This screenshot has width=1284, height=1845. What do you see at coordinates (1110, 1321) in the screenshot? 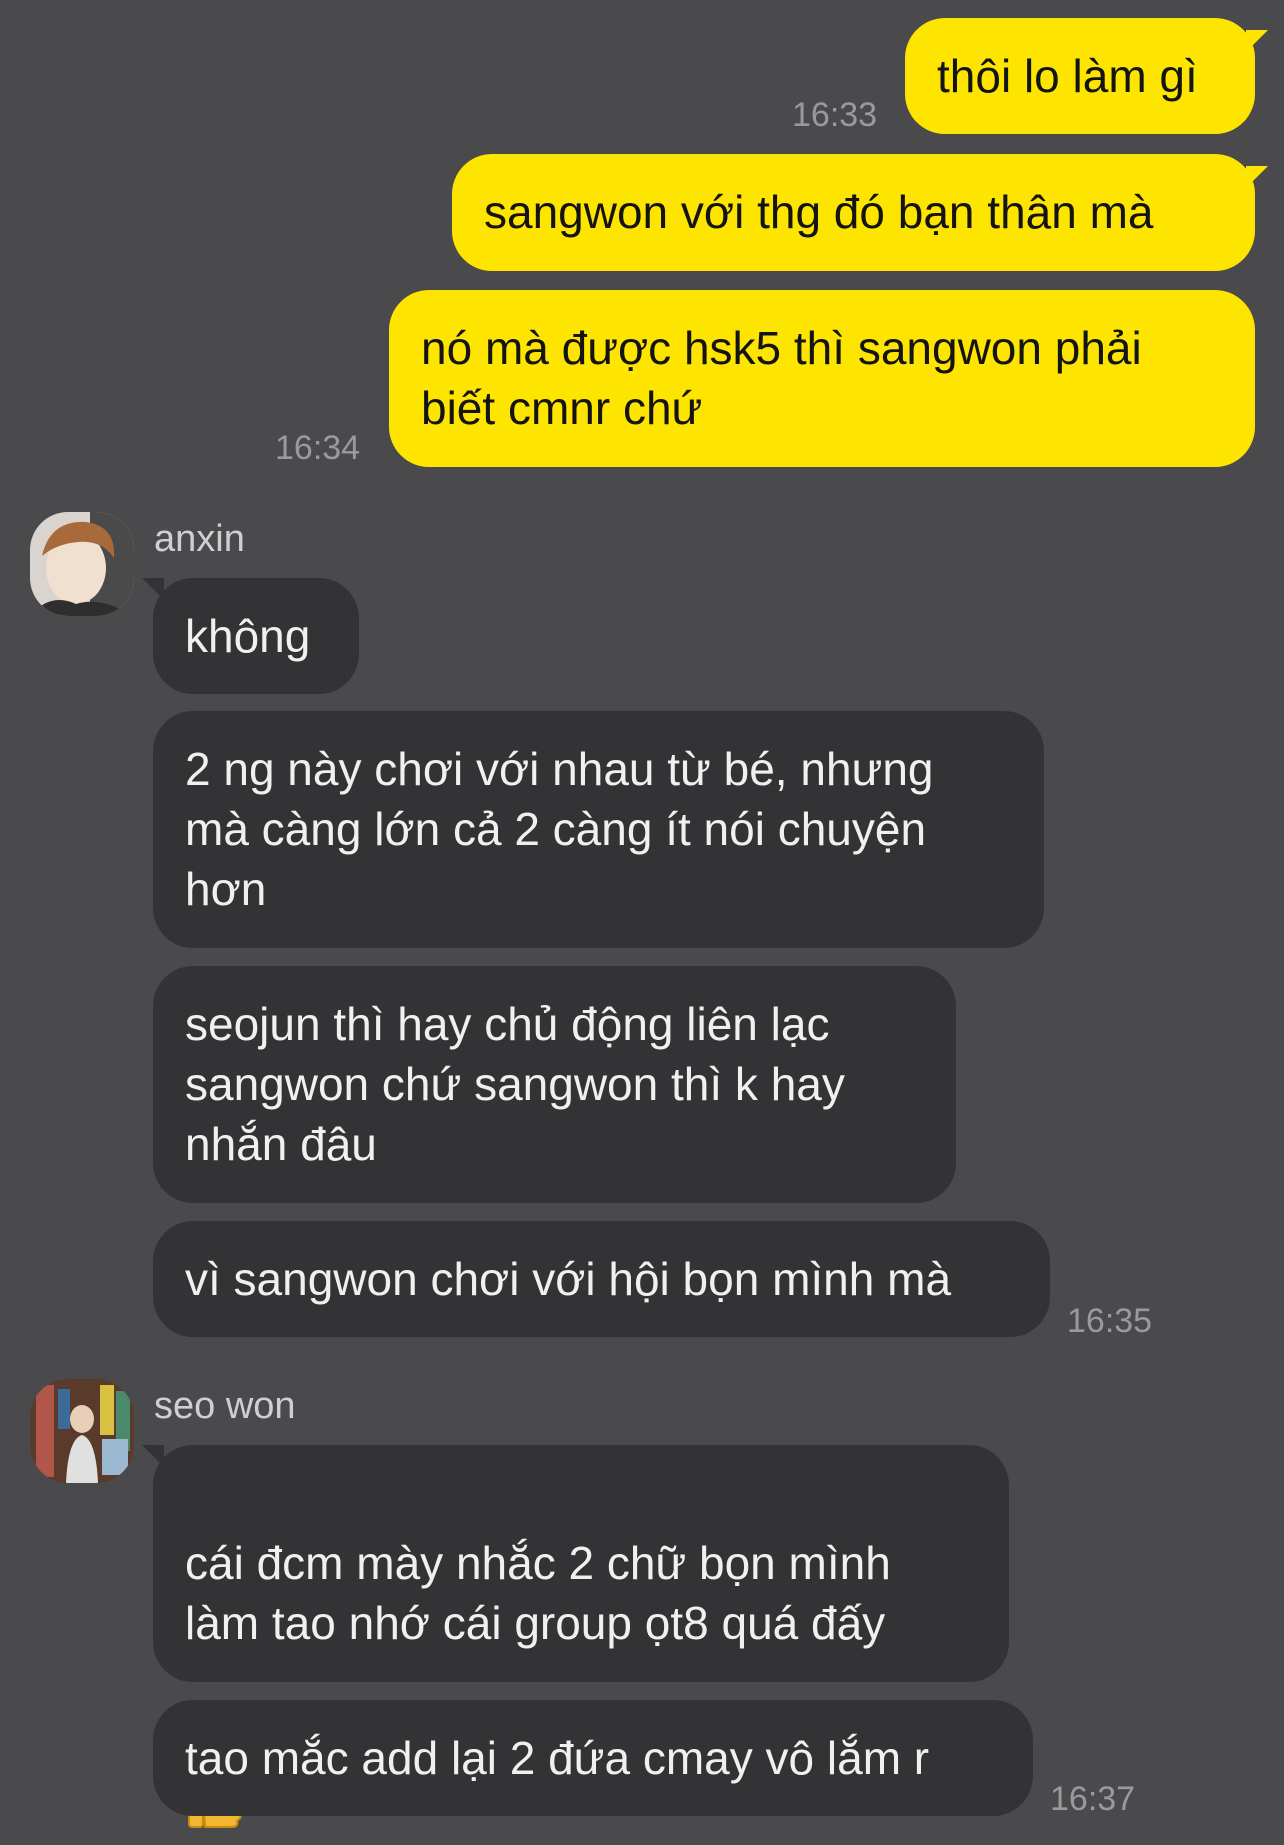
I see `message-time: 16:35` at bounding box center [1110, 1321].